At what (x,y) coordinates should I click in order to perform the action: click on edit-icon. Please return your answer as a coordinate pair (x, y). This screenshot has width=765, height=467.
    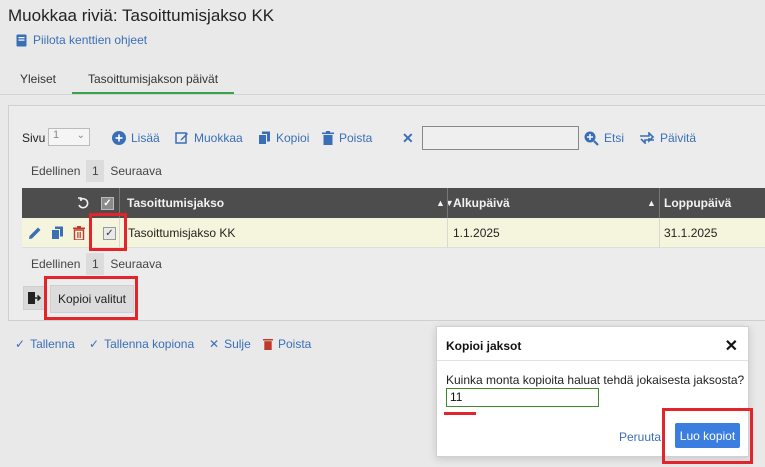
    Looking at the image, I should click on (182, 138).